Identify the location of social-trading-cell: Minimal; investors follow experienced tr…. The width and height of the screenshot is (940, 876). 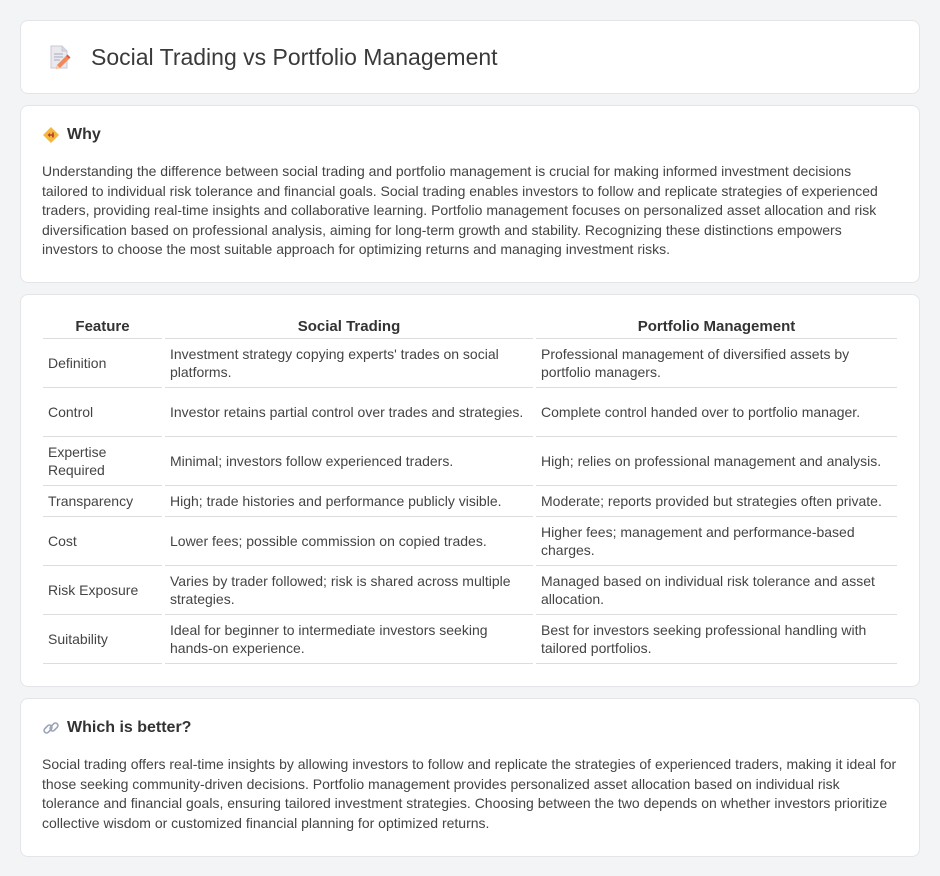
(349, 461).